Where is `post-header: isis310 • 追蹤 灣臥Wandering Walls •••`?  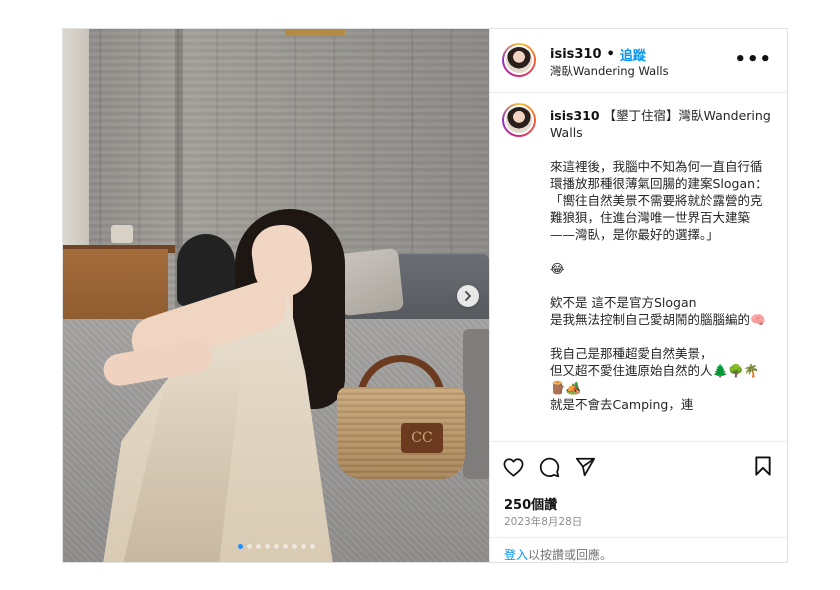
post-header: isis310 • 追蹤 灣臥Wandering Walls ••• is located at coordinates (638, 61).